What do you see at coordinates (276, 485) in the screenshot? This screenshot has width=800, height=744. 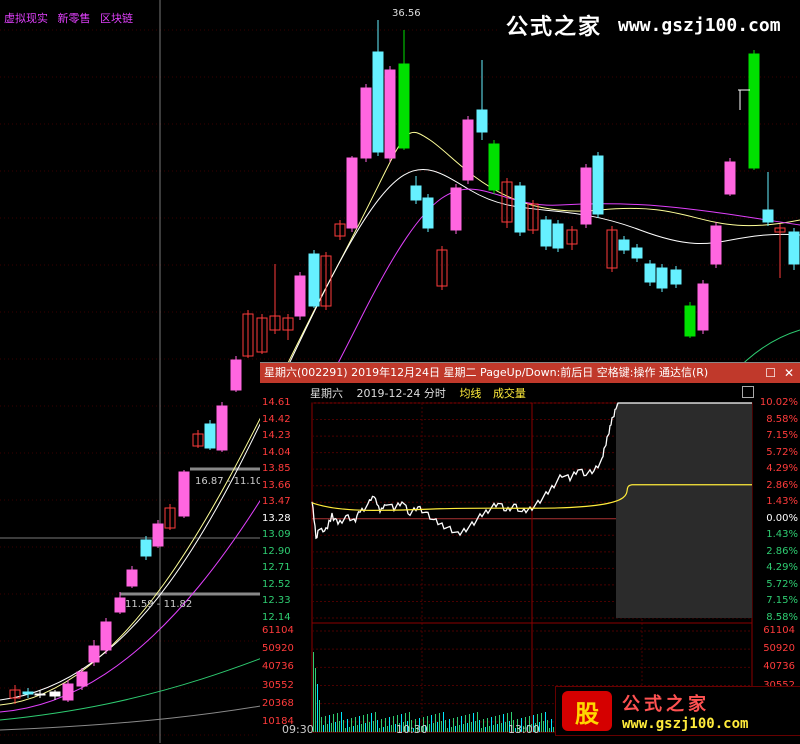 I see `price-axis-label: 13.66` at bounding box center [276, 485].